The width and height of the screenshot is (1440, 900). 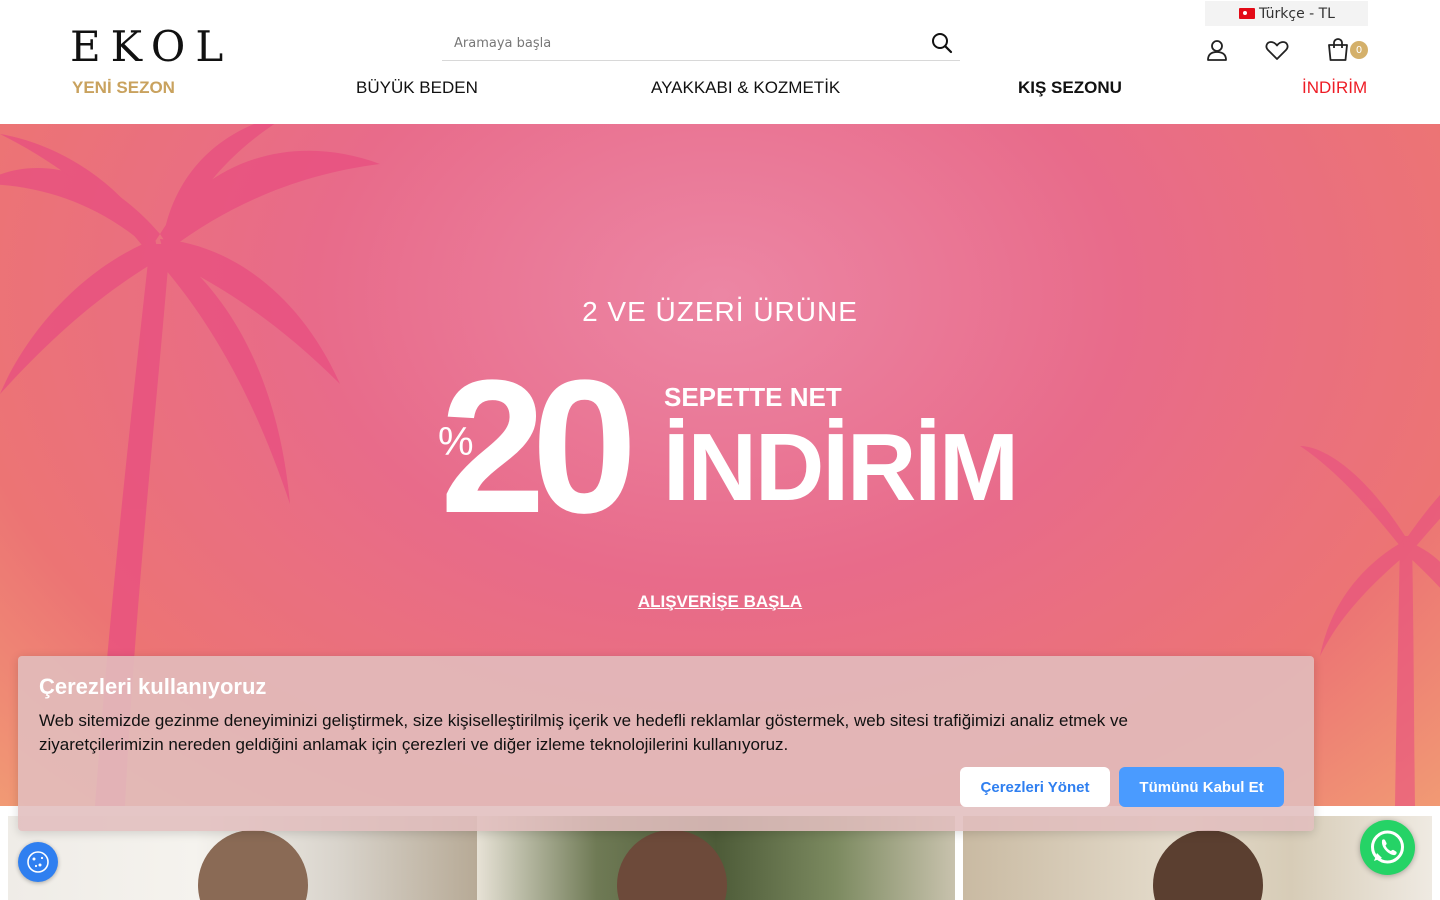 What do you see at coordinates (1070, 90) in the screenshot?
I see `nav-winter-season: KIŞ SEZONU` at bounding box center [1070, 90].